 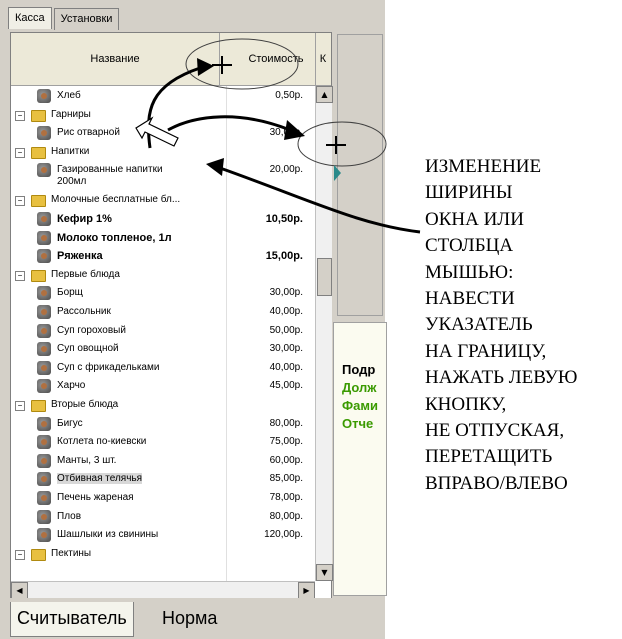 I want to click on tree-item-row: Рис отварной 30,00р., so click(x=163, y=134).